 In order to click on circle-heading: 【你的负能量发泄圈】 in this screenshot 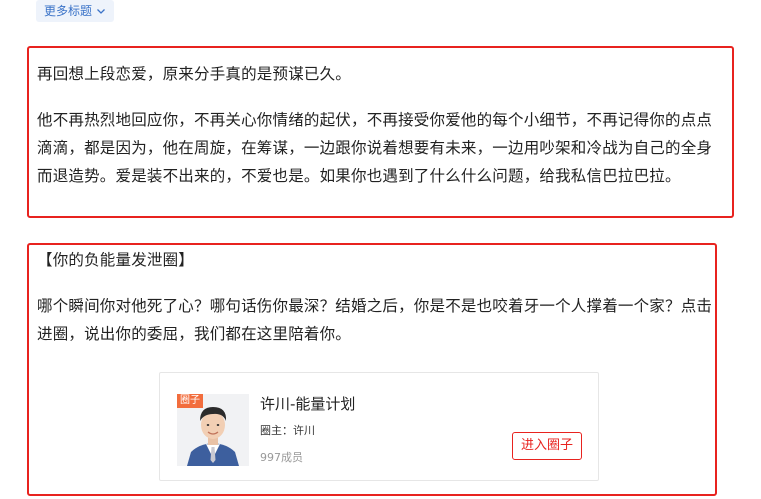, I will do `click(116, 260)`.